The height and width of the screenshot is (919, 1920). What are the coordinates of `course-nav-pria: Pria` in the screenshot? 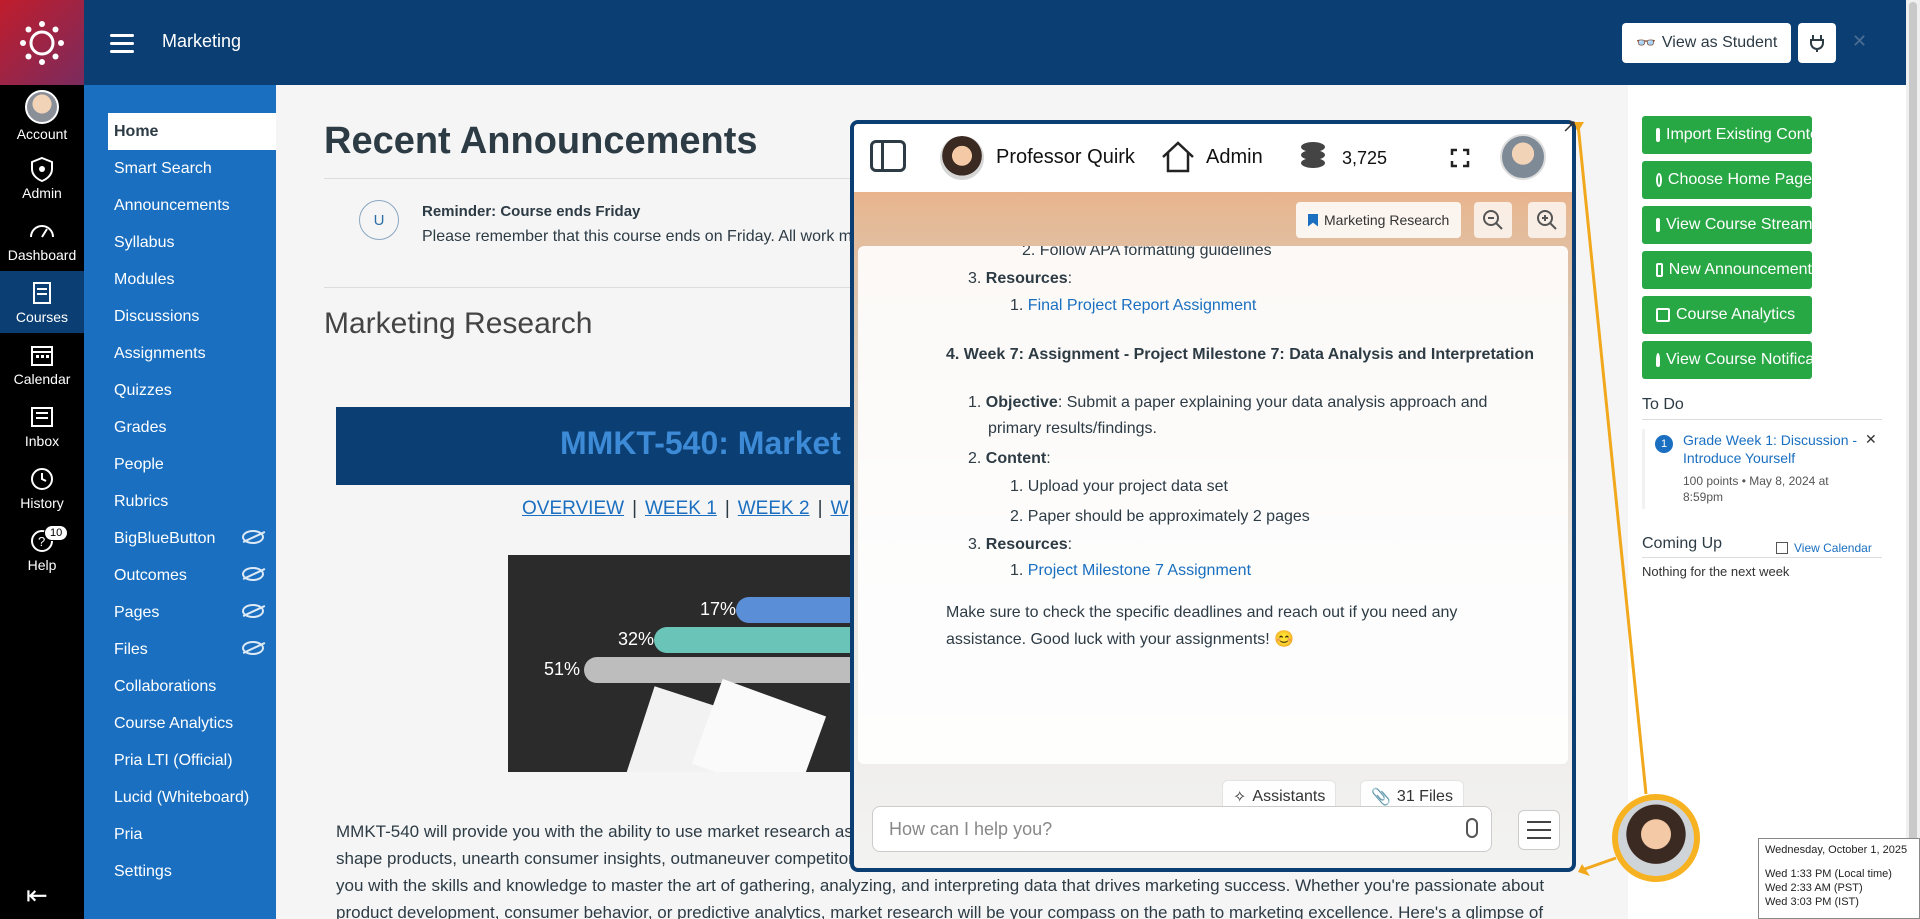 It's located at (180, 834).